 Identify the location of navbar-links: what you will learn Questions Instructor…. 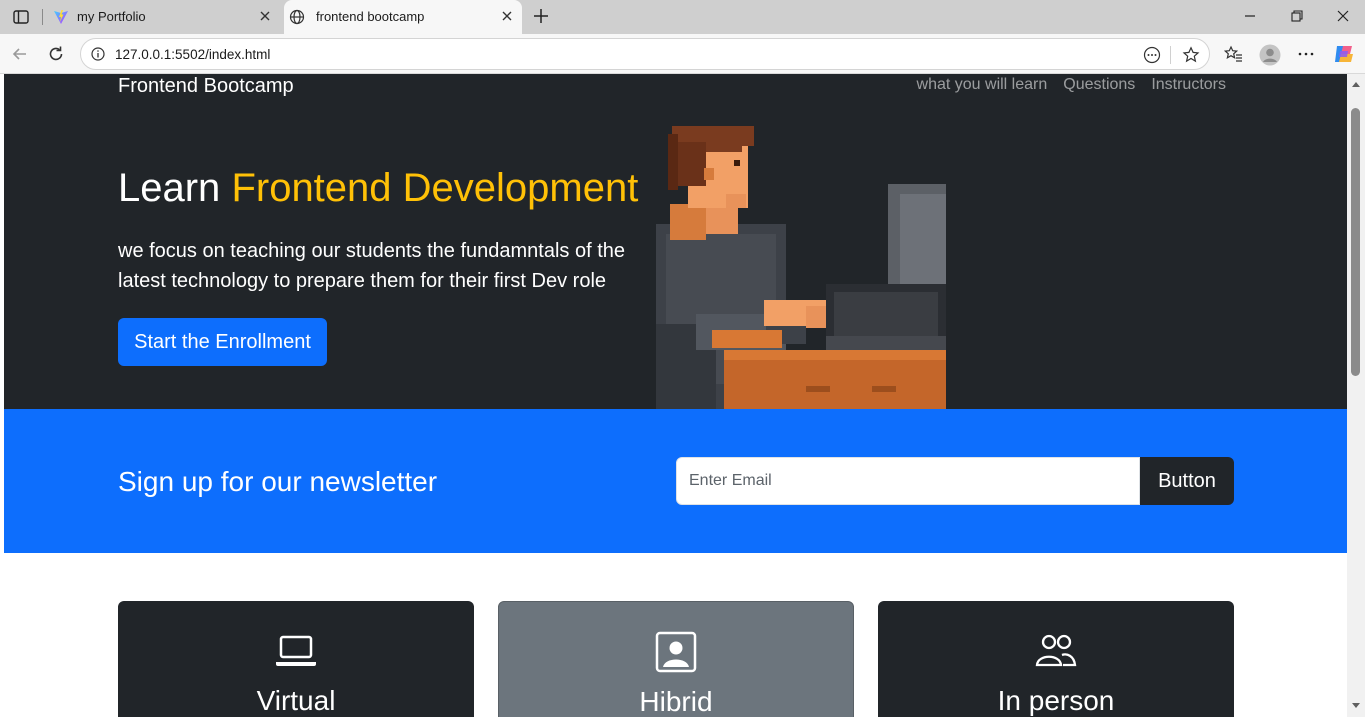
(1071, 85).